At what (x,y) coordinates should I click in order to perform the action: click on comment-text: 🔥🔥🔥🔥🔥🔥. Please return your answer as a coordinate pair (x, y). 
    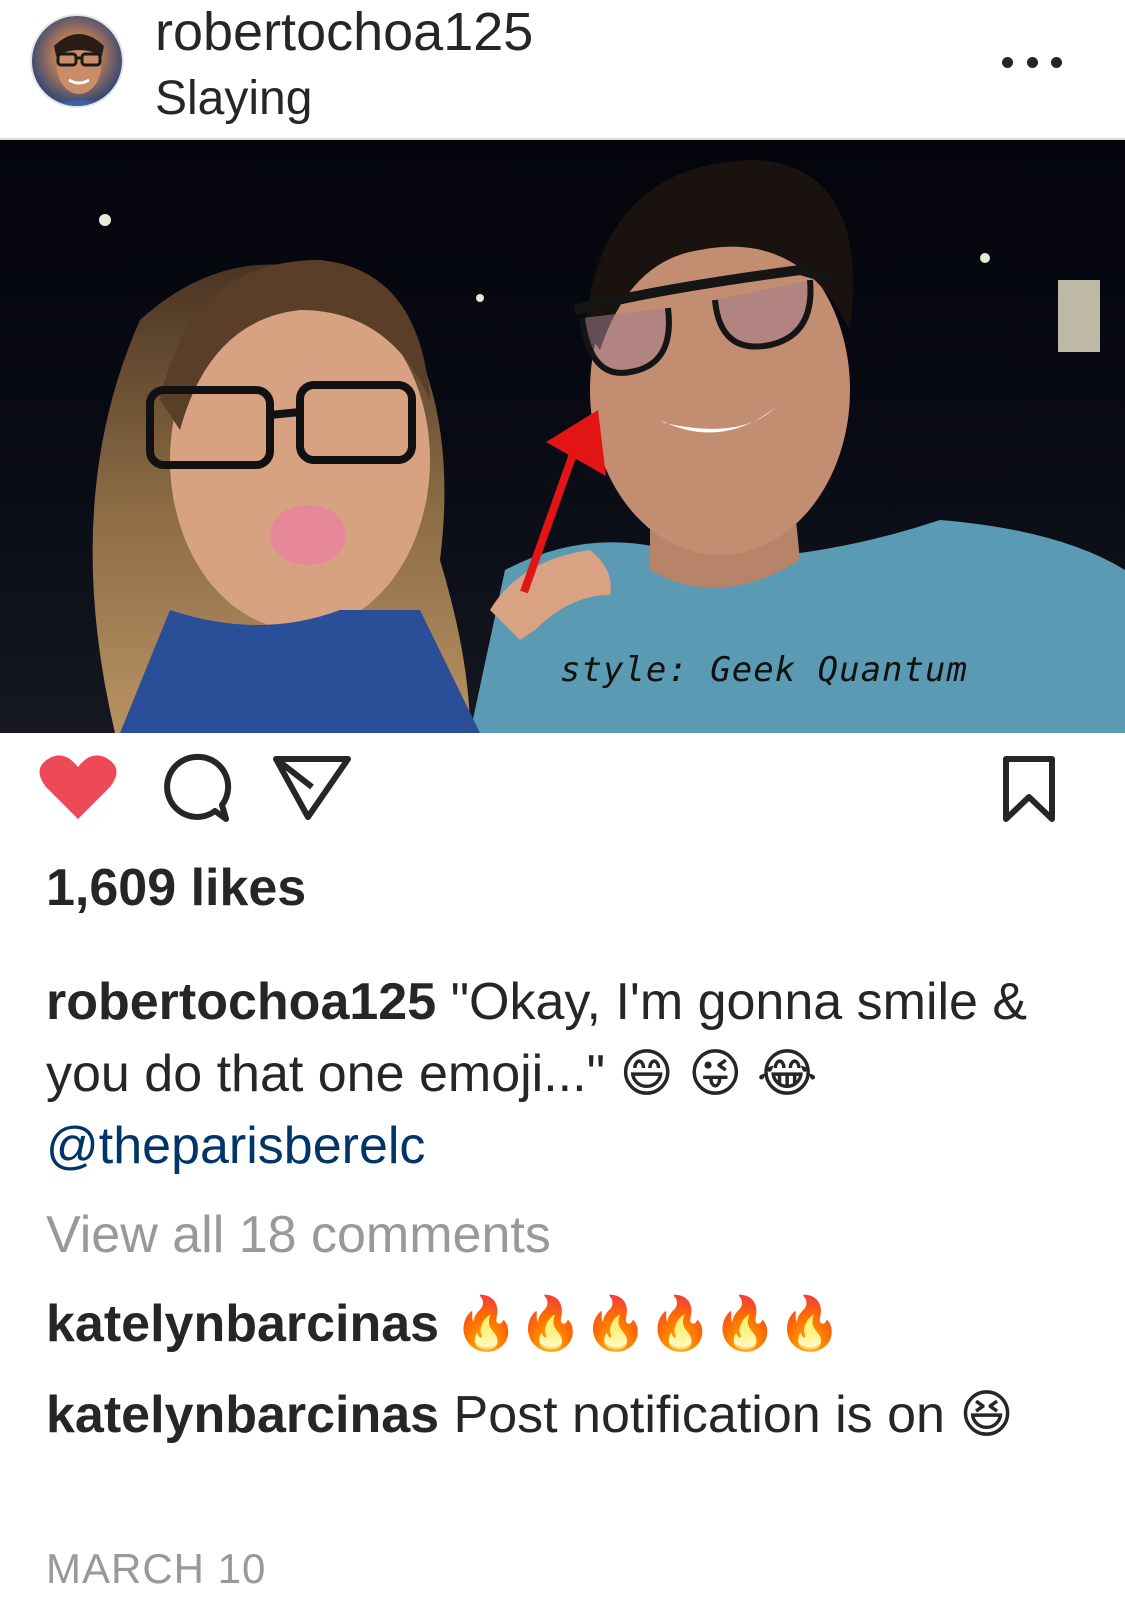
    Looking at the image, I should click on (641, 1324).